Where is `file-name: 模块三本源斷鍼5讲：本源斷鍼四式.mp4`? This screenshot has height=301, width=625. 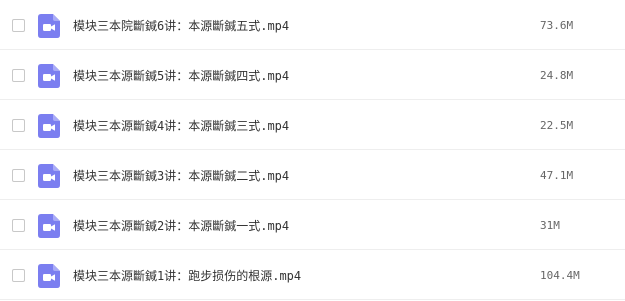
file-name: 模块三本源斷鍼5讲：本源斷鍼四式.mp4 is located at coordinates (181, 76).